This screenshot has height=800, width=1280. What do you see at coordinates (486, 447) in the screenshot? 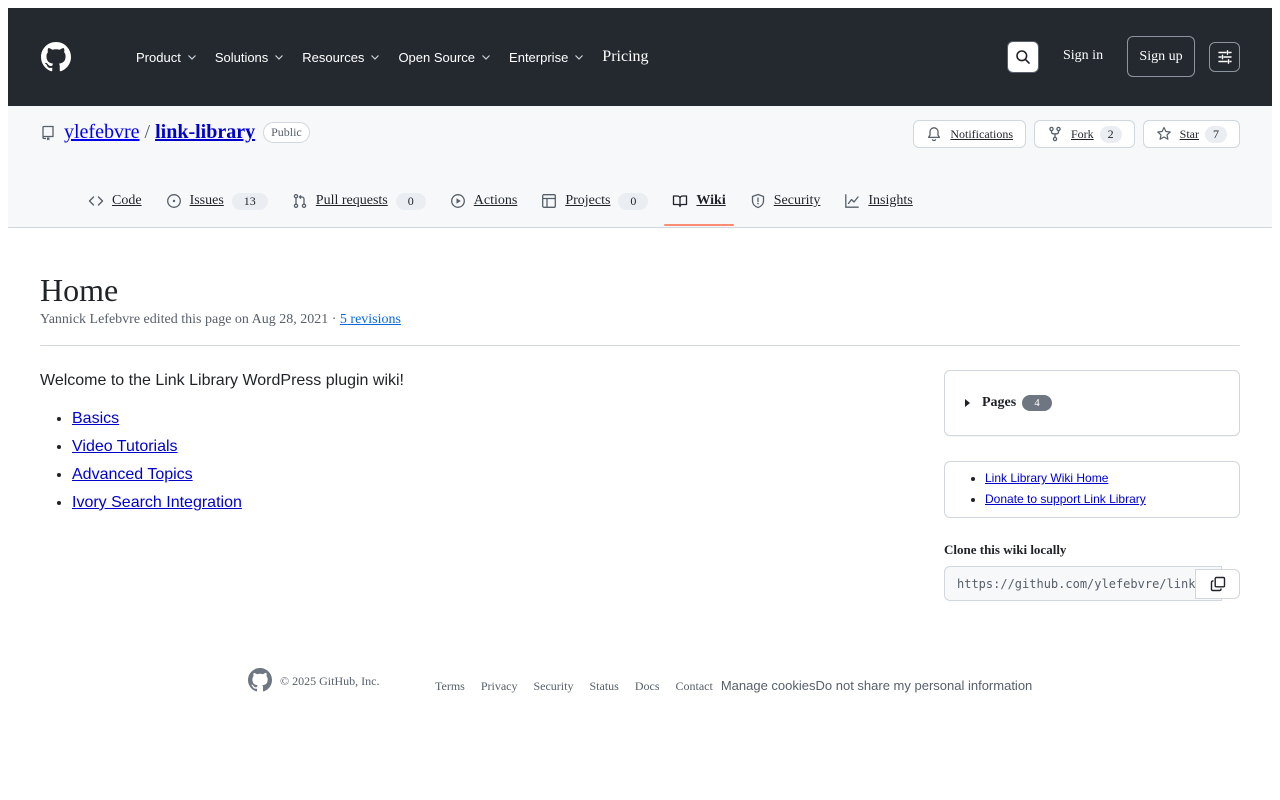
I see `list-item: Video Tutorials` at bounding box center [486, 447].